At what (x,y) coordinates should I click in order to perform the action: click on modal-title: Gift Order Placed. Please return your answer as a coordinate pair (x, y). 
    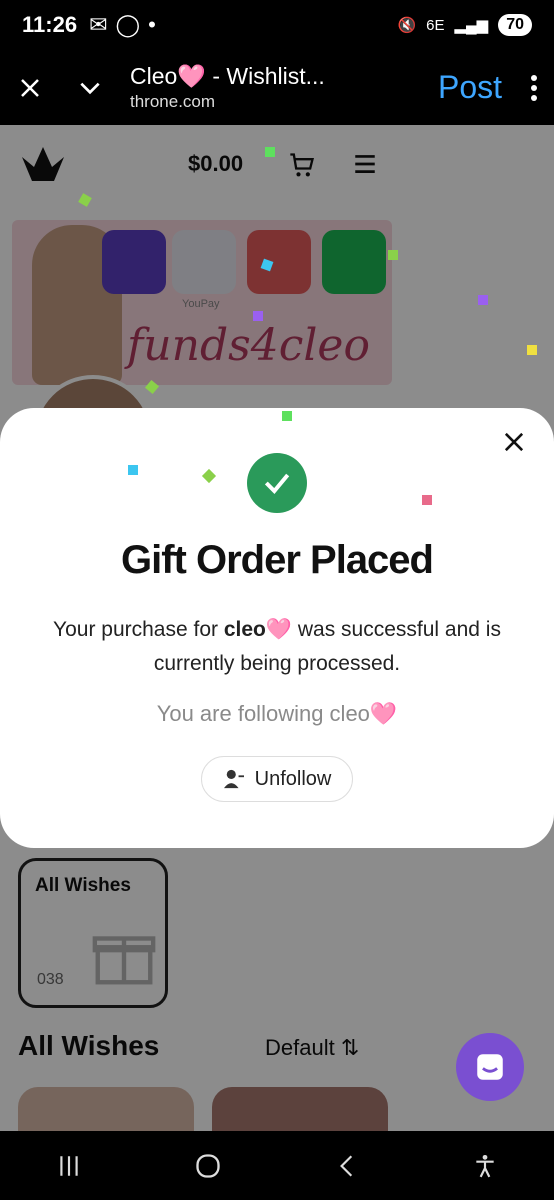
    Looking at the image, I should click on (277, 560).